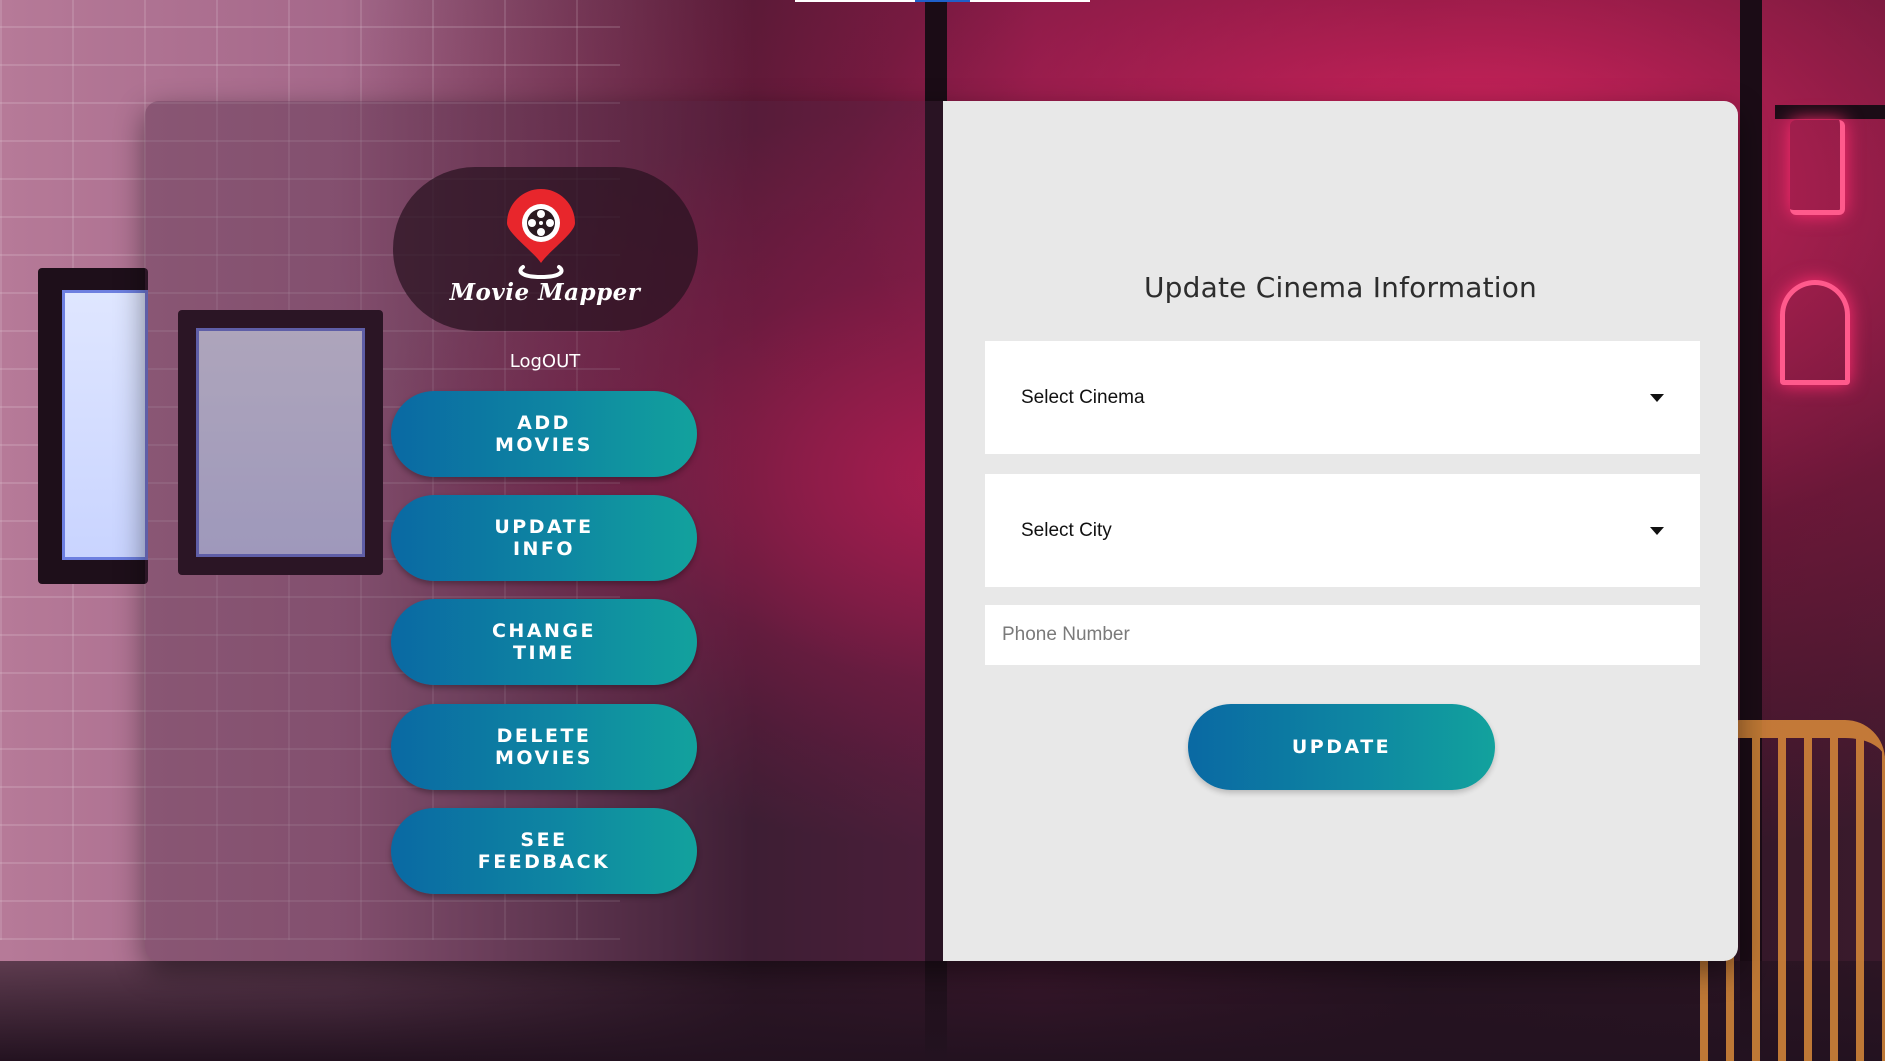 The image size is (1885, 1061). I want to click on delete-movies-button: DELETE MOVIES, so click(544, 747).